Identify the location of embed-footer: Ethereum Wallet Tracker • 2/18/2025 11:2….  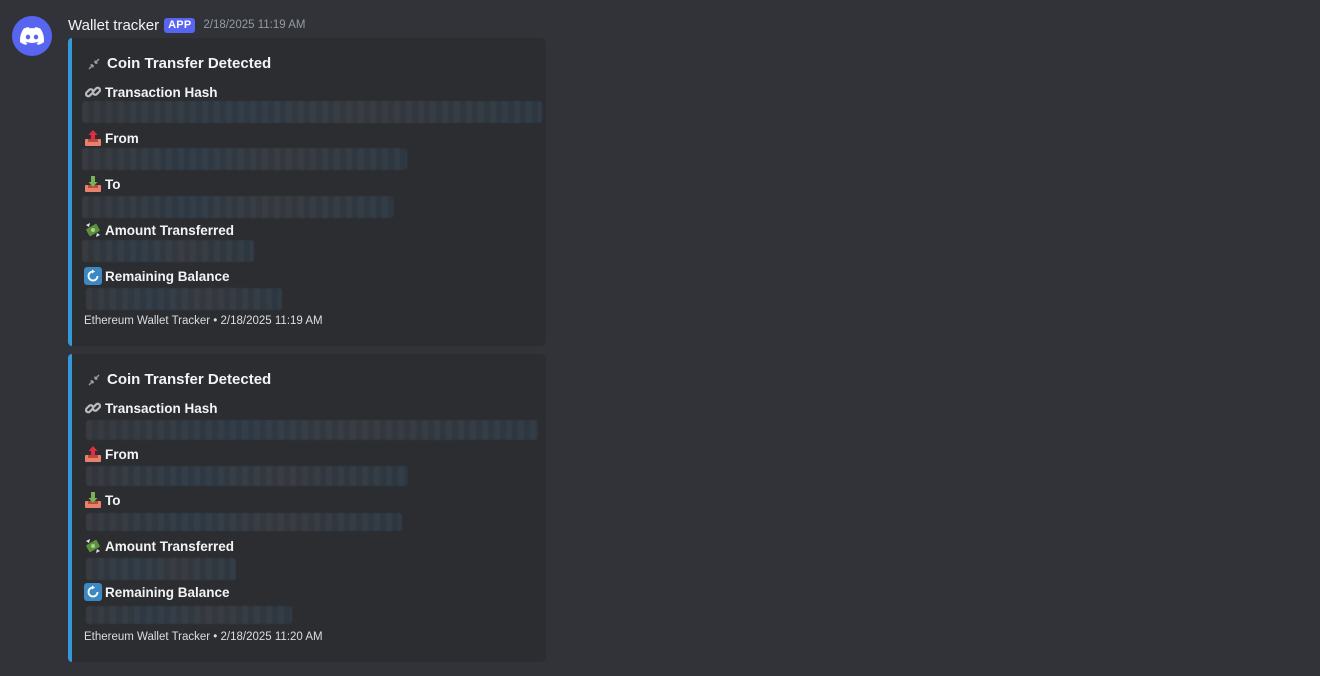
(203, 637).